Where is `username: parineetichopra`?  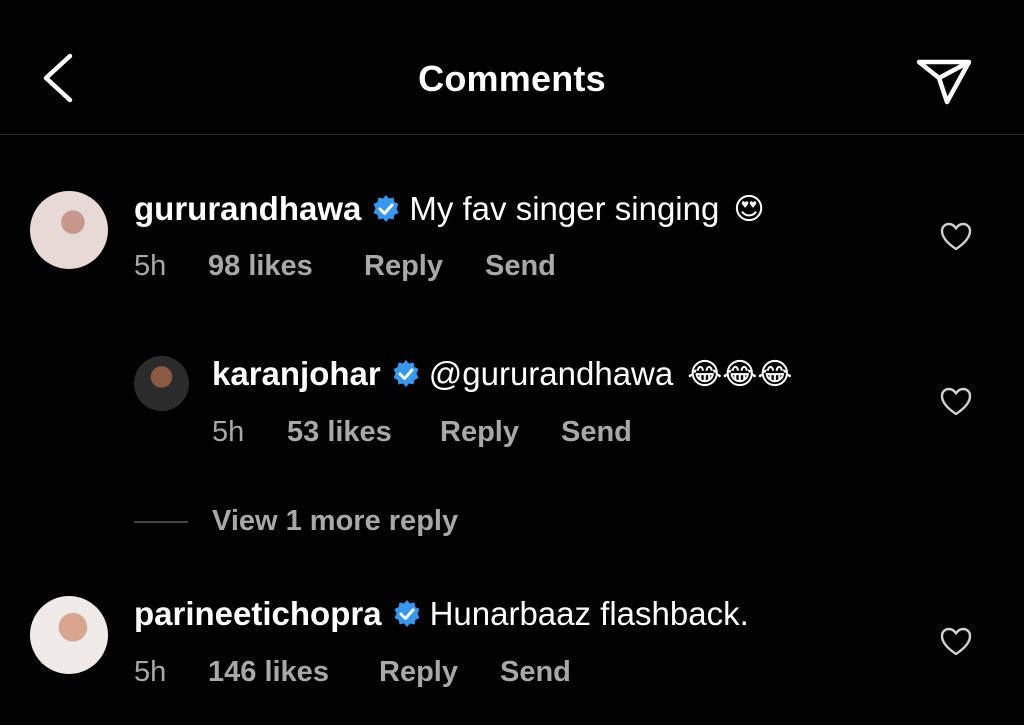 username: parineetichopra is located at coordinates (258, 614).